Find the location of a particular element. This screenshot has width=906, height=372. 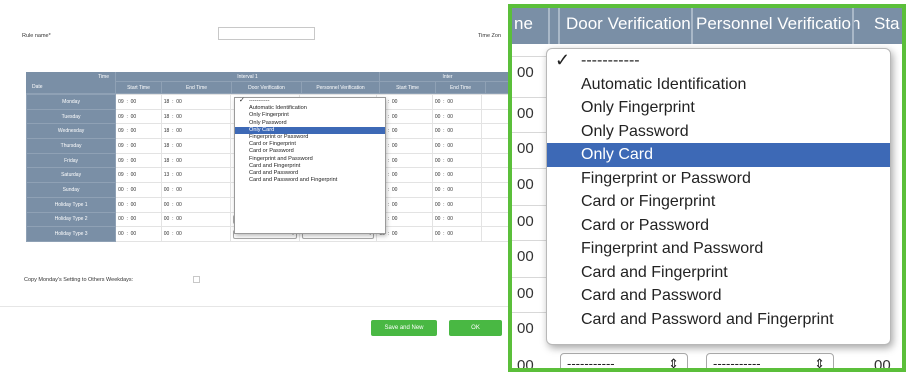

dropdown-option: Only Password is located at coordinates (718, 132).